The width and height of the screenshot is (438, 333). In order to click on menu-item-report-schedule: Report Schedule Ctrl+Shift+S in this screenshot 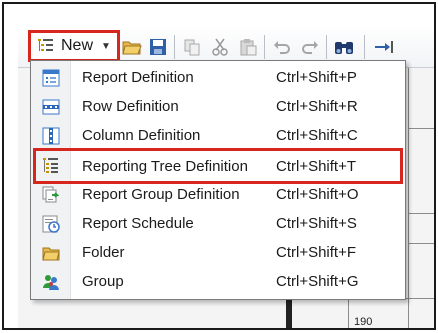, I will do `click(218, 224)`.